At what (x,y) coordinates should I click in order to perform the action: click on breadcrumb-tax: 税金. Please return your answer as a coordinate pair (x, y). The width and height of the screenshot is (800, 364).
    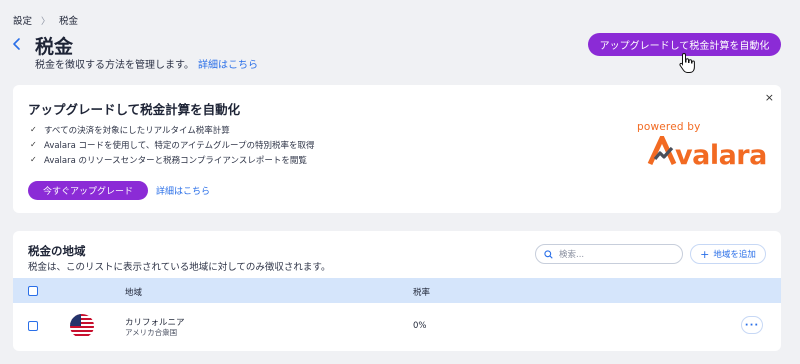
    Looking at the image, I should click on (69, 21).